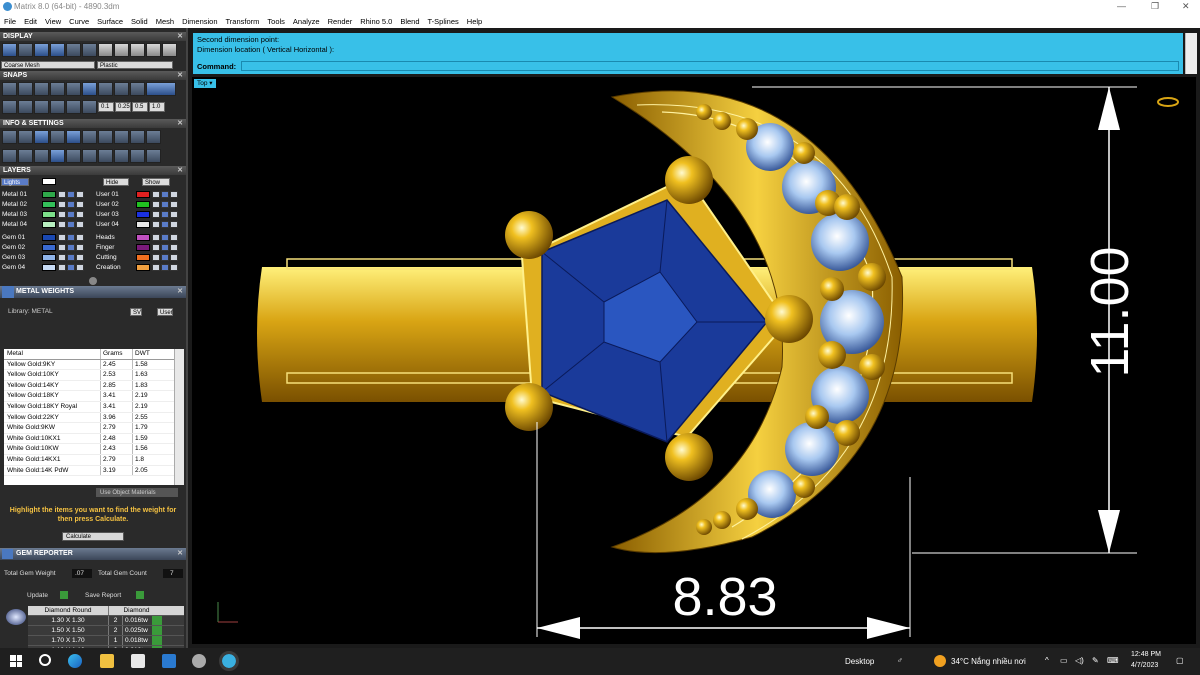 Image resolution: width=1200 pixels, height=675 pixels. What do you see at coordinates (94, 418) in the screenshot?
I see `table-row: Yellow Gold:22KY 3.96 2.55` at bounding box center [94, 418].